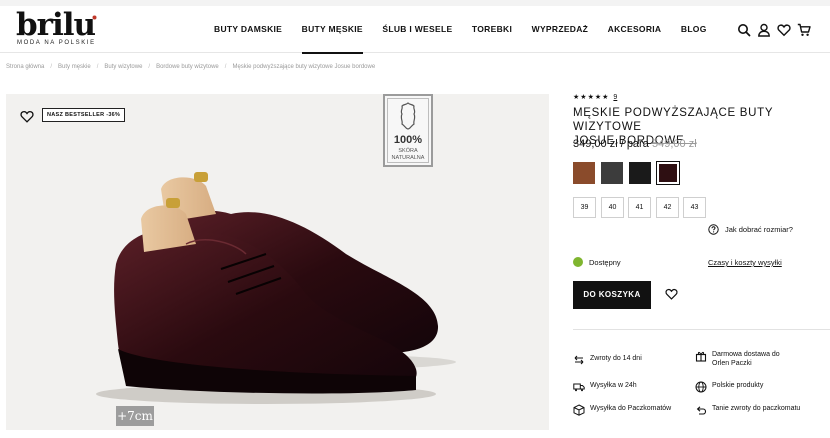 This screenshot has height=438, width=830. What do you see at coordinates (732, 363) in the screenshot?
I see `feature-free-delivery-line2: Orlen Paczki` at bounding box center [732, 363].